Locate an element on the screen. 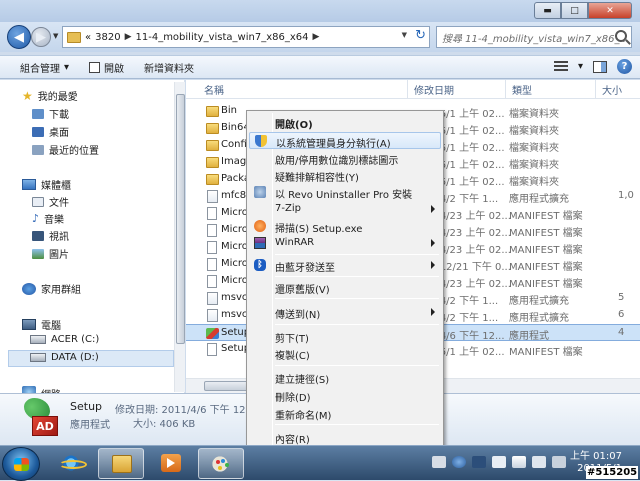 Image resolution: width=640 pixels, height=481 pixels. menu-delete: 刪除(D) is located at coordinates (345, 395).